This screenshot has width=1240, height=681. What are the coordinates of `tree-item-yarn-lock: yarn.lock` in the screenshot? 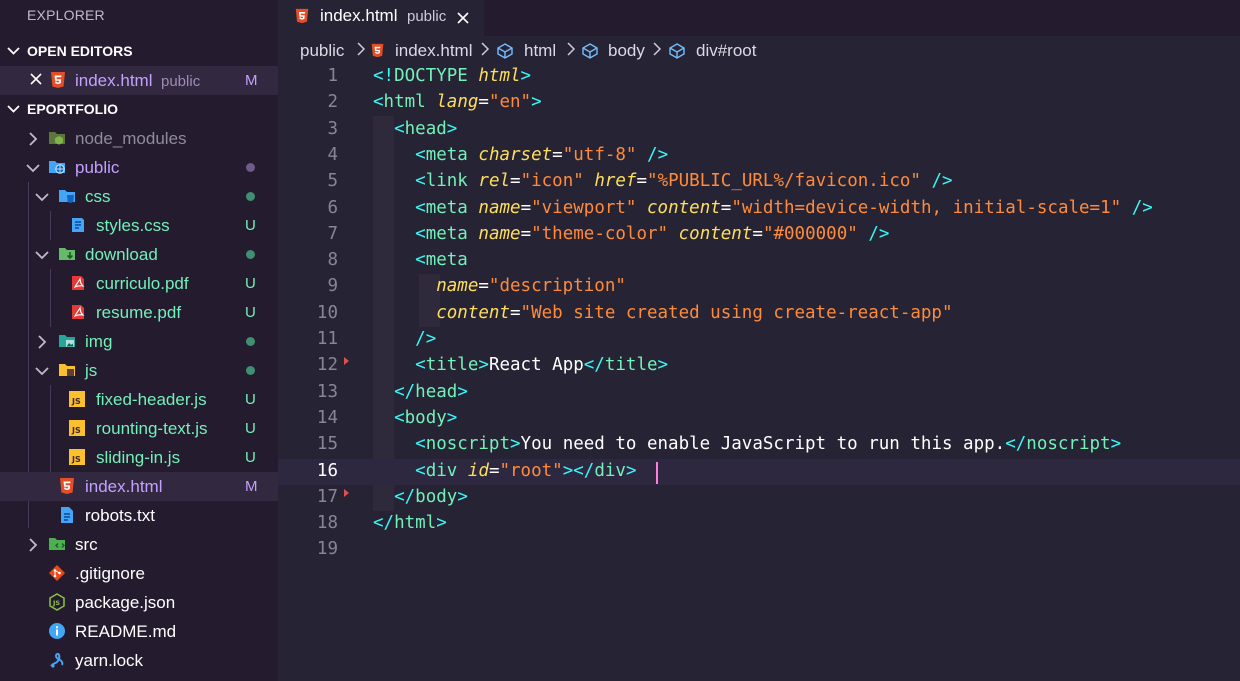 It's located at (139, 660).